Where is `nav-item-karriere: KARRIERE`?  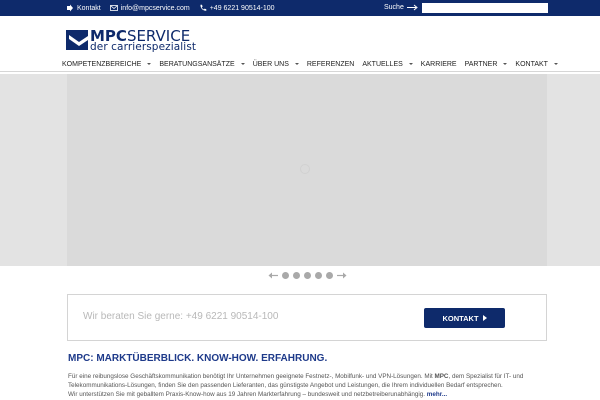 nav-item-karriere: KARRIERE is located at coordinates (439, 64).